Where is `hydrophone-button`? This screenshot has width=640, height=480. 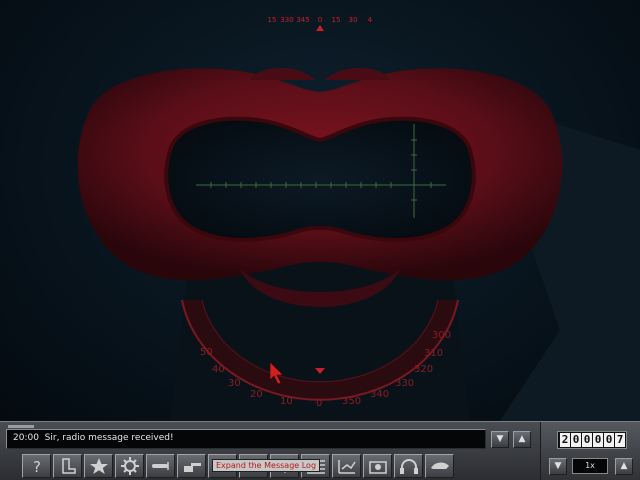 hydrophone-button is located at coordinates (408, 466).